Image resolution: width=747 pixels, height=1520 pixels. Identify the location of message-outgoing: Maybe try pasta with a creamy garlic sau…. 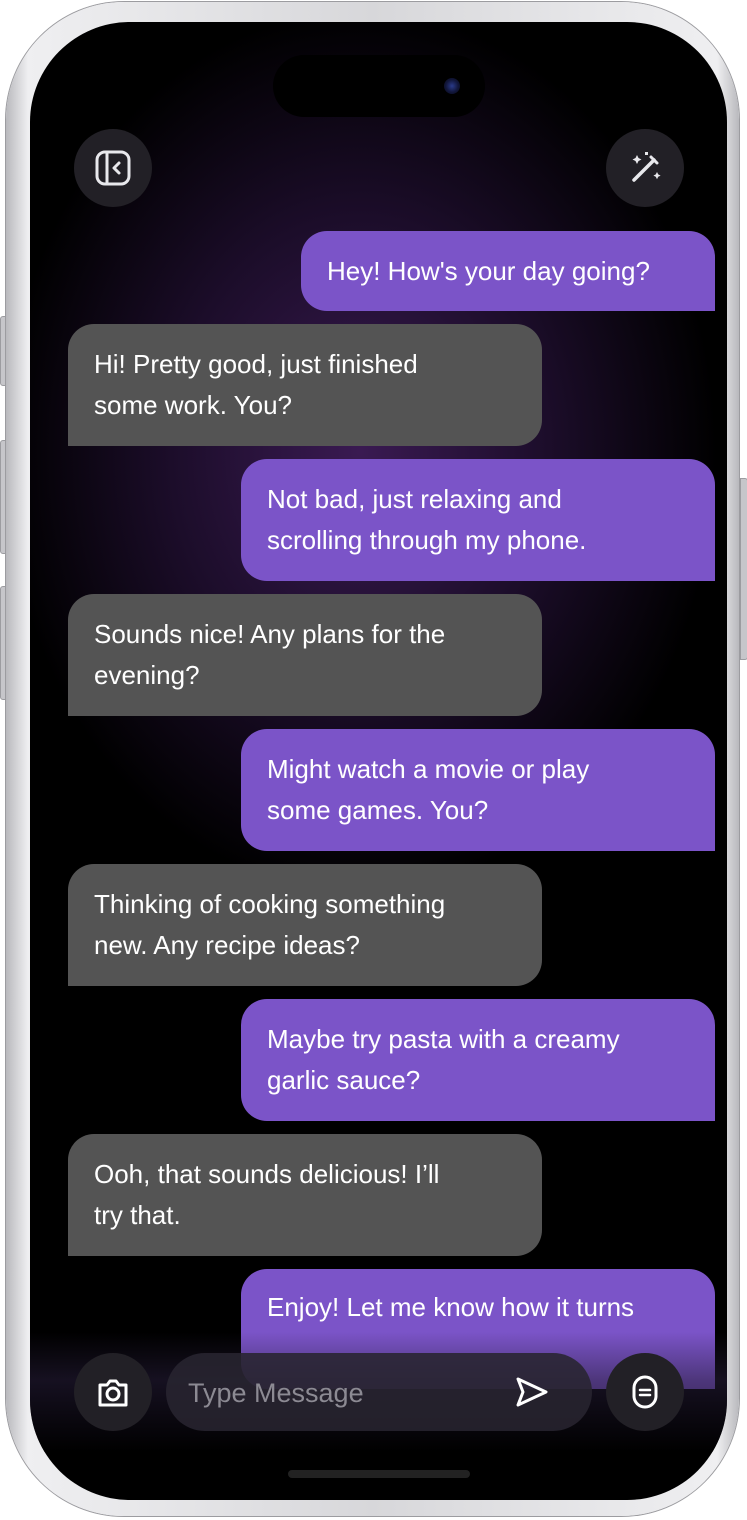
(478, 1060).